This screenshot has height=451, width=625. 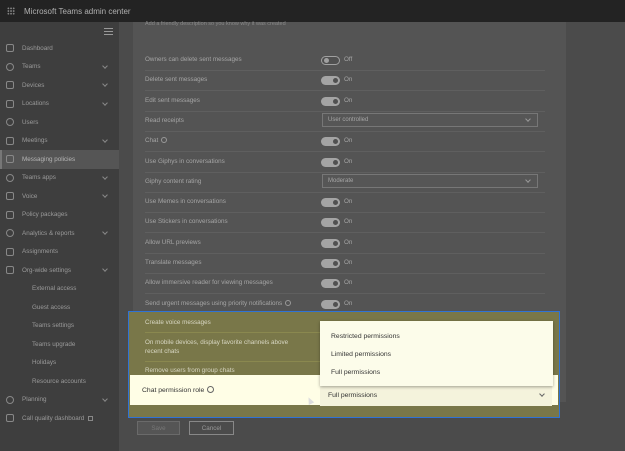 I want to click on nav-item: Voice, so click(x=59, y=196).